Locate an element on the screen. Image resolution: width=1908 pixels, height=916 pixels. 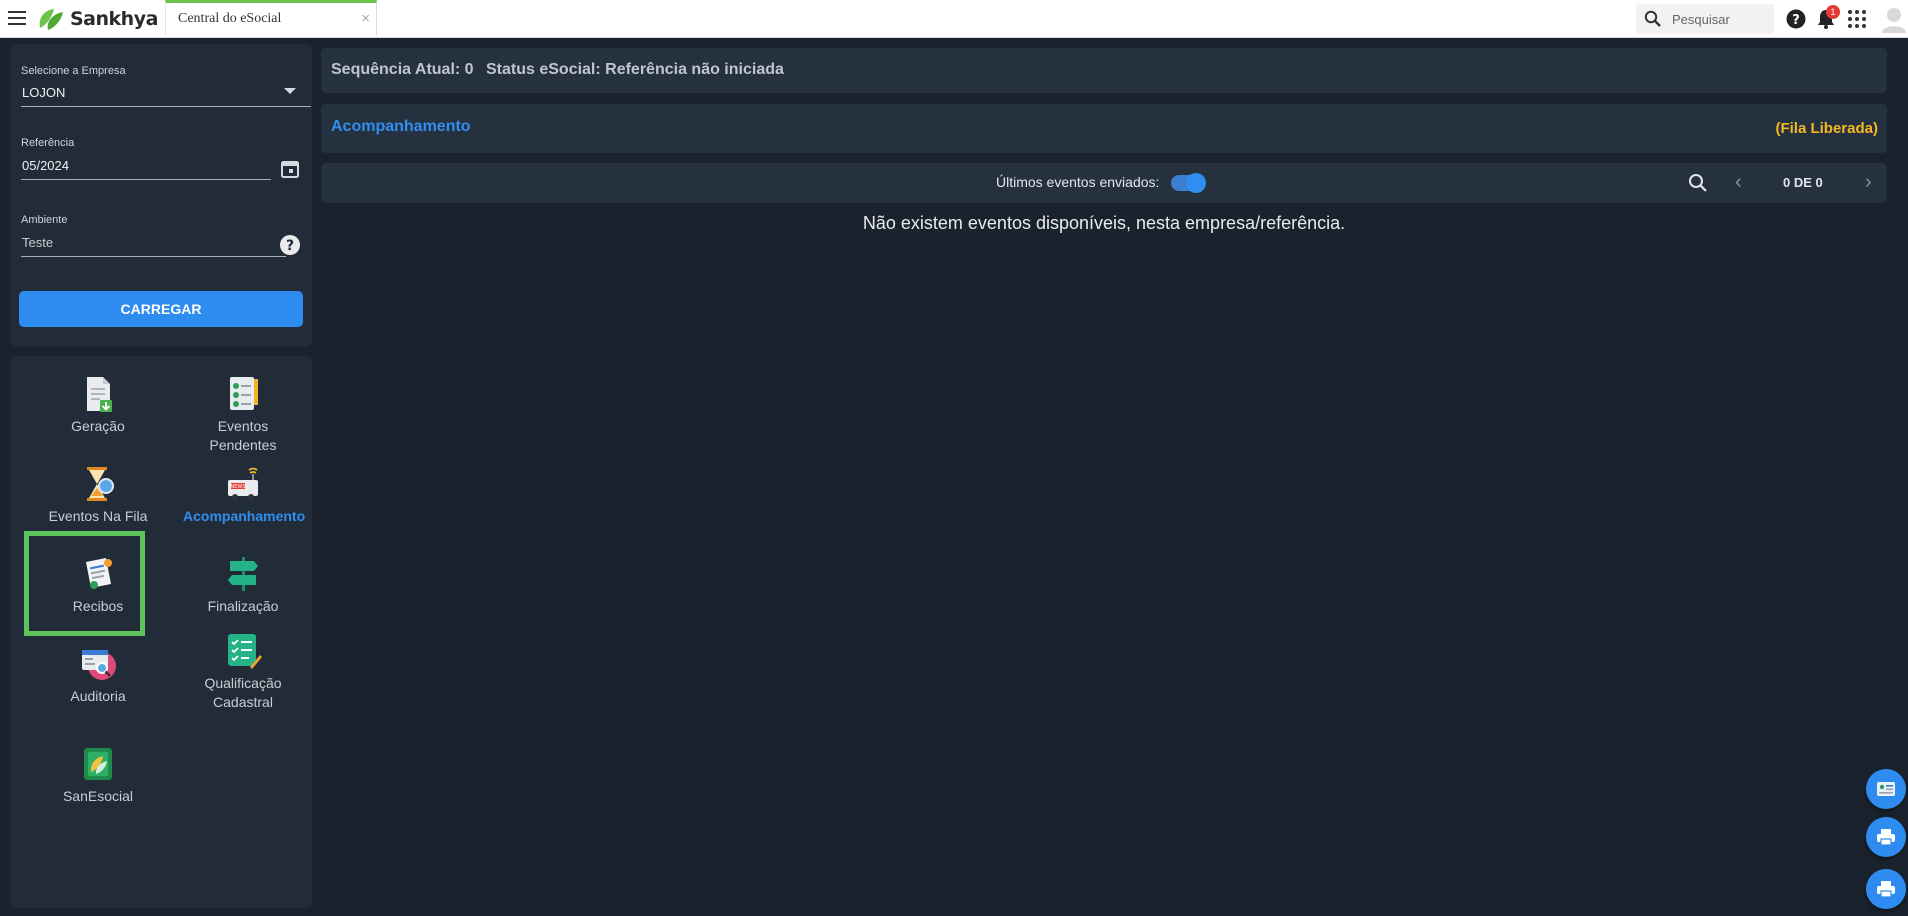
sequencia-atual-text: Sequência Atual: 0 is located at coordinates (402, 69).